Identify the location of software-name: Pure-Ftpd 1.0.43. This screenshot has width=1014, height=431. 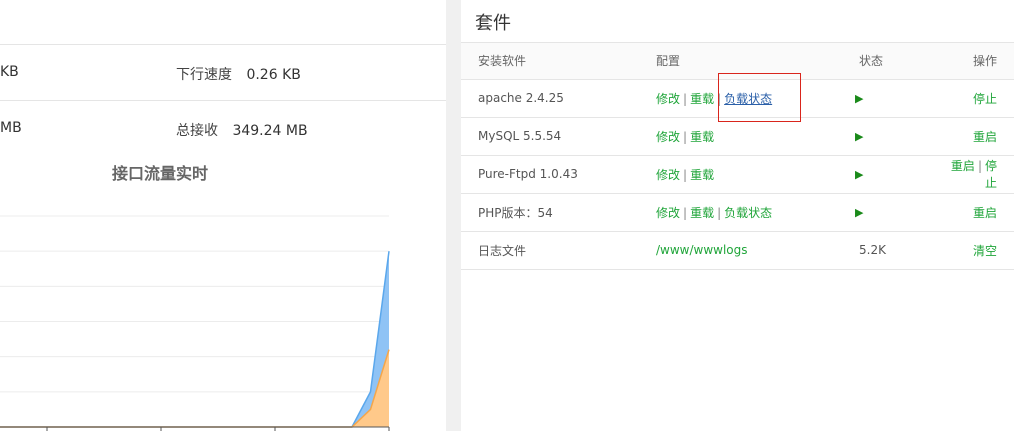
(551, 174).